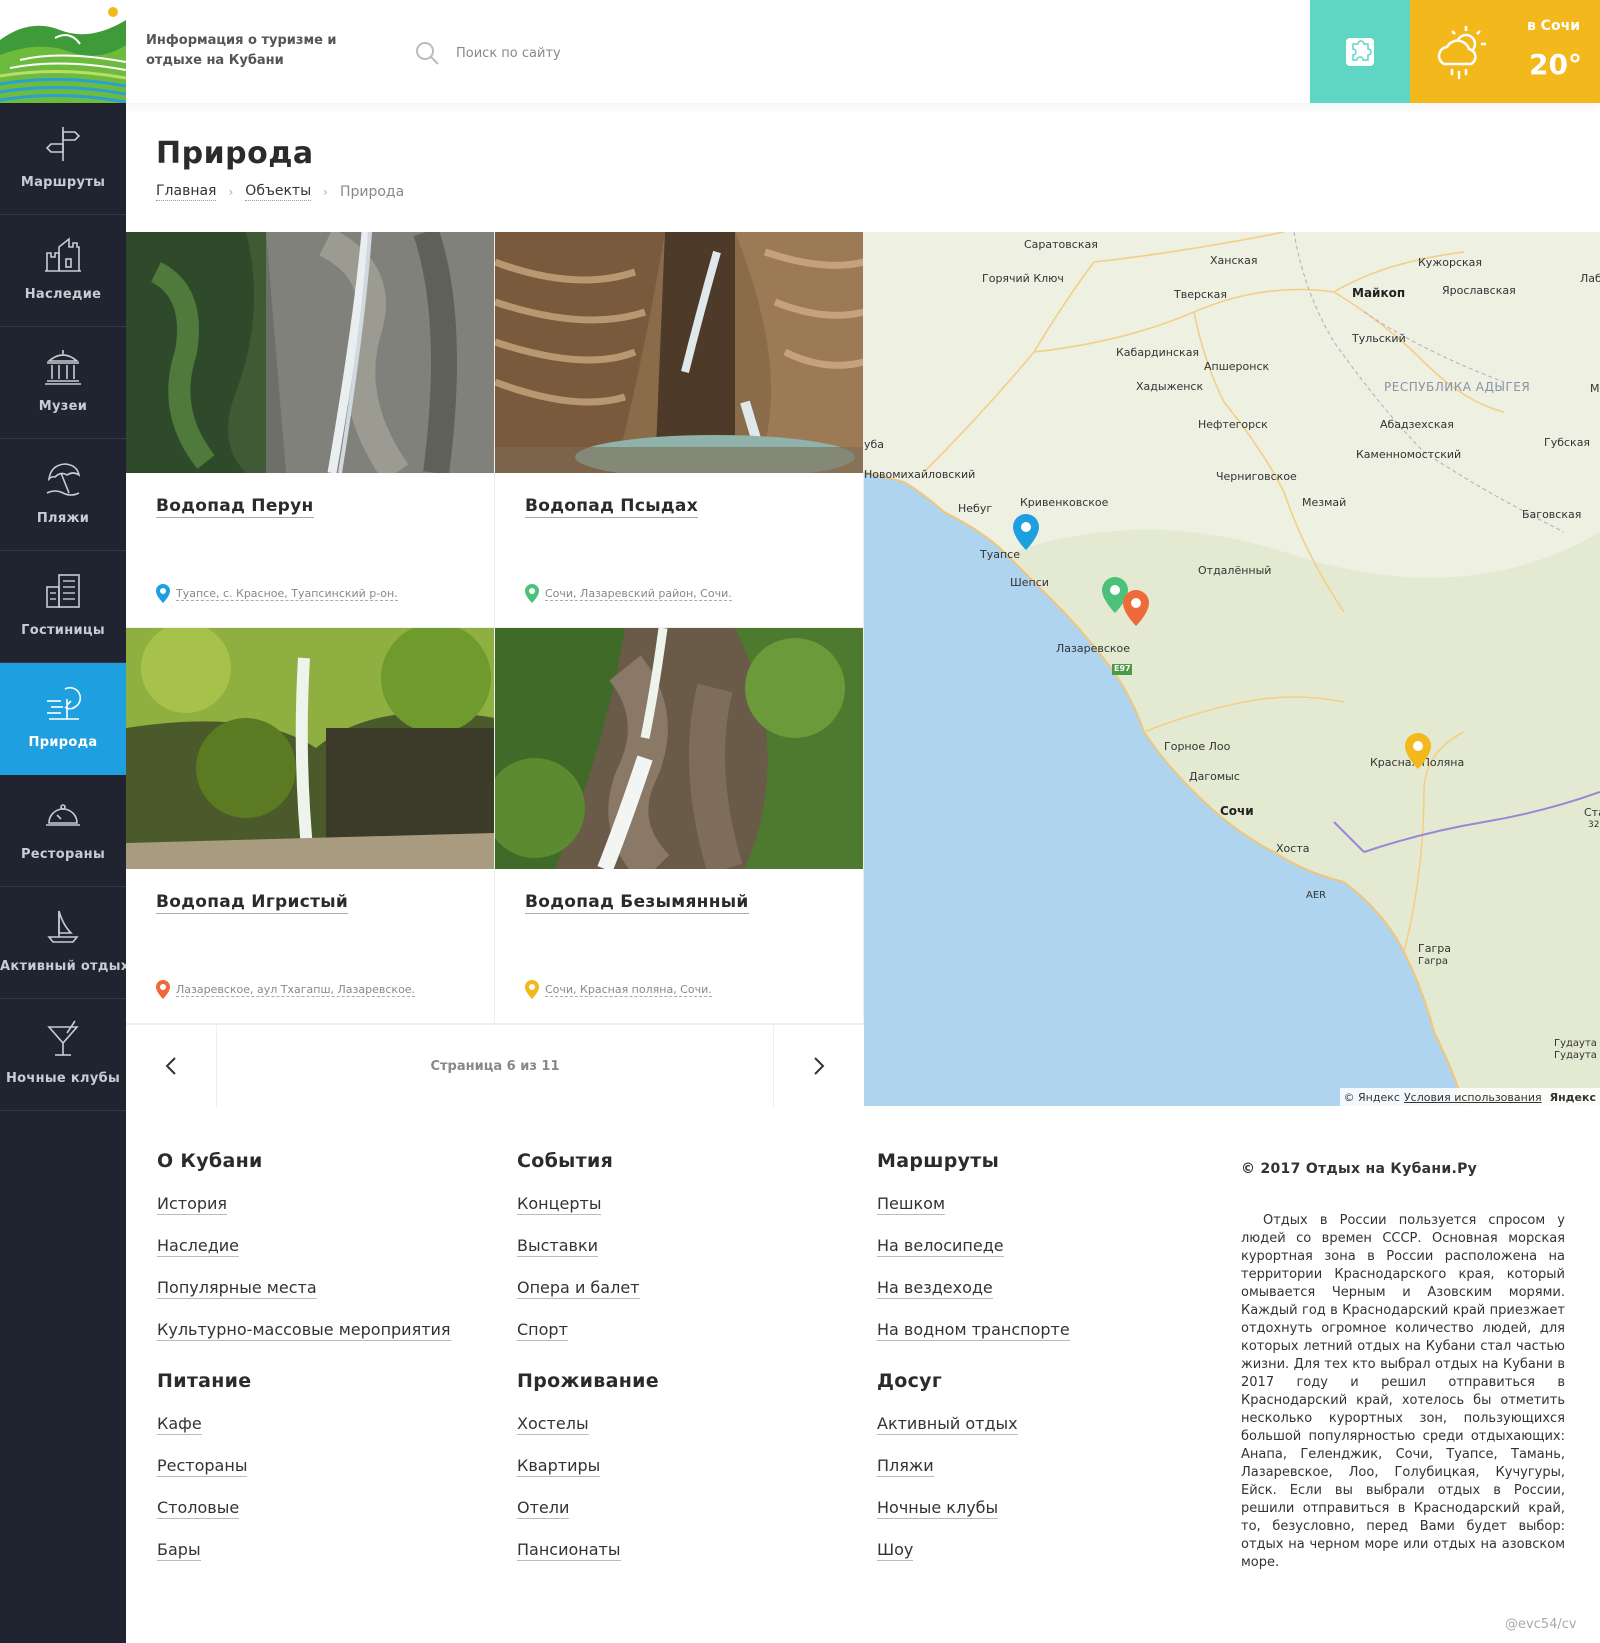 The width and height of the screenshot is (1600, 1643). Describe the element at coordinates (186, 192) in the screenshot. I see `breadcrumb-home: Главная` at that location.